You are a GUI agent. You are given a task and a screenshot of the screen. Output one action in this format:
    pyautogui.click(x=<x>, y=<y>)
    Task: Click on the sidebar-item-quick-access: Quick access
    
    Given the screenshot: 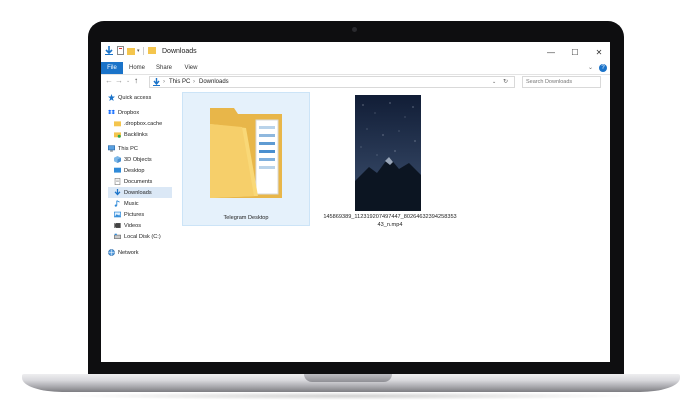 What is the action you would take?
    pyautogui.click(x=129, y=97)
    